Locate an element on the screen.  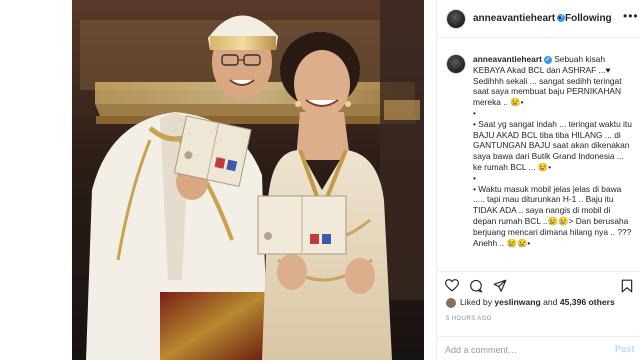
post-header: anneavantieheart ✓ • Following ••• is located at coordinates (538, 19).